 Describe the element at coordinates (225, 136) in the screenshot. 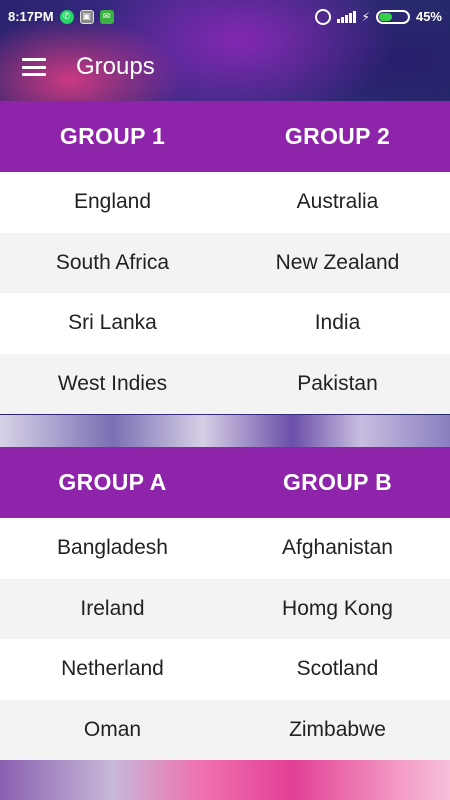

I see `group-header-row: GROUP 1 GROUP 2` at that location.